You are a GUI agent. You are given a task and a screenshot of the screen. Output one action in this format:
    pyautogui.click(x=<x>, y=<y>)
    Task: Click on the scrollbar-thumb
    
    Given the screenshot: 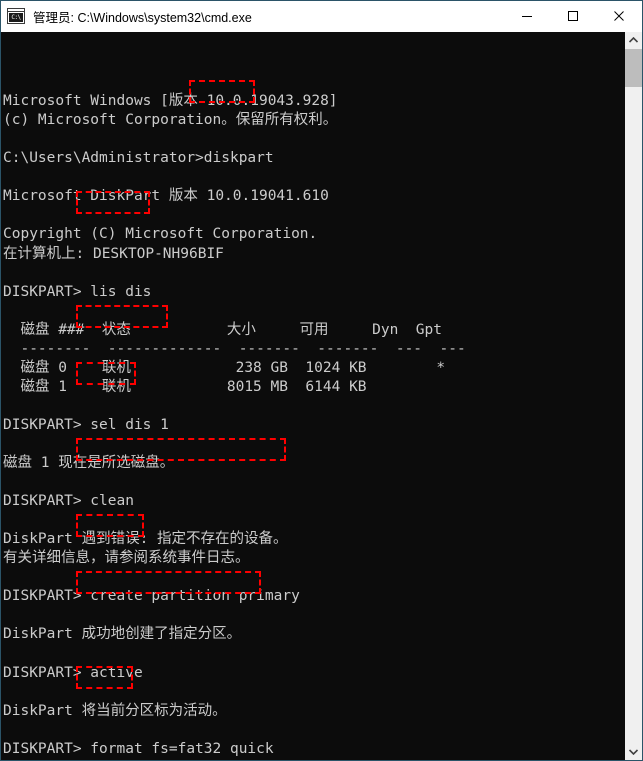 What is the action you would take?
    pyautogui.click(x=633, y=68)
    